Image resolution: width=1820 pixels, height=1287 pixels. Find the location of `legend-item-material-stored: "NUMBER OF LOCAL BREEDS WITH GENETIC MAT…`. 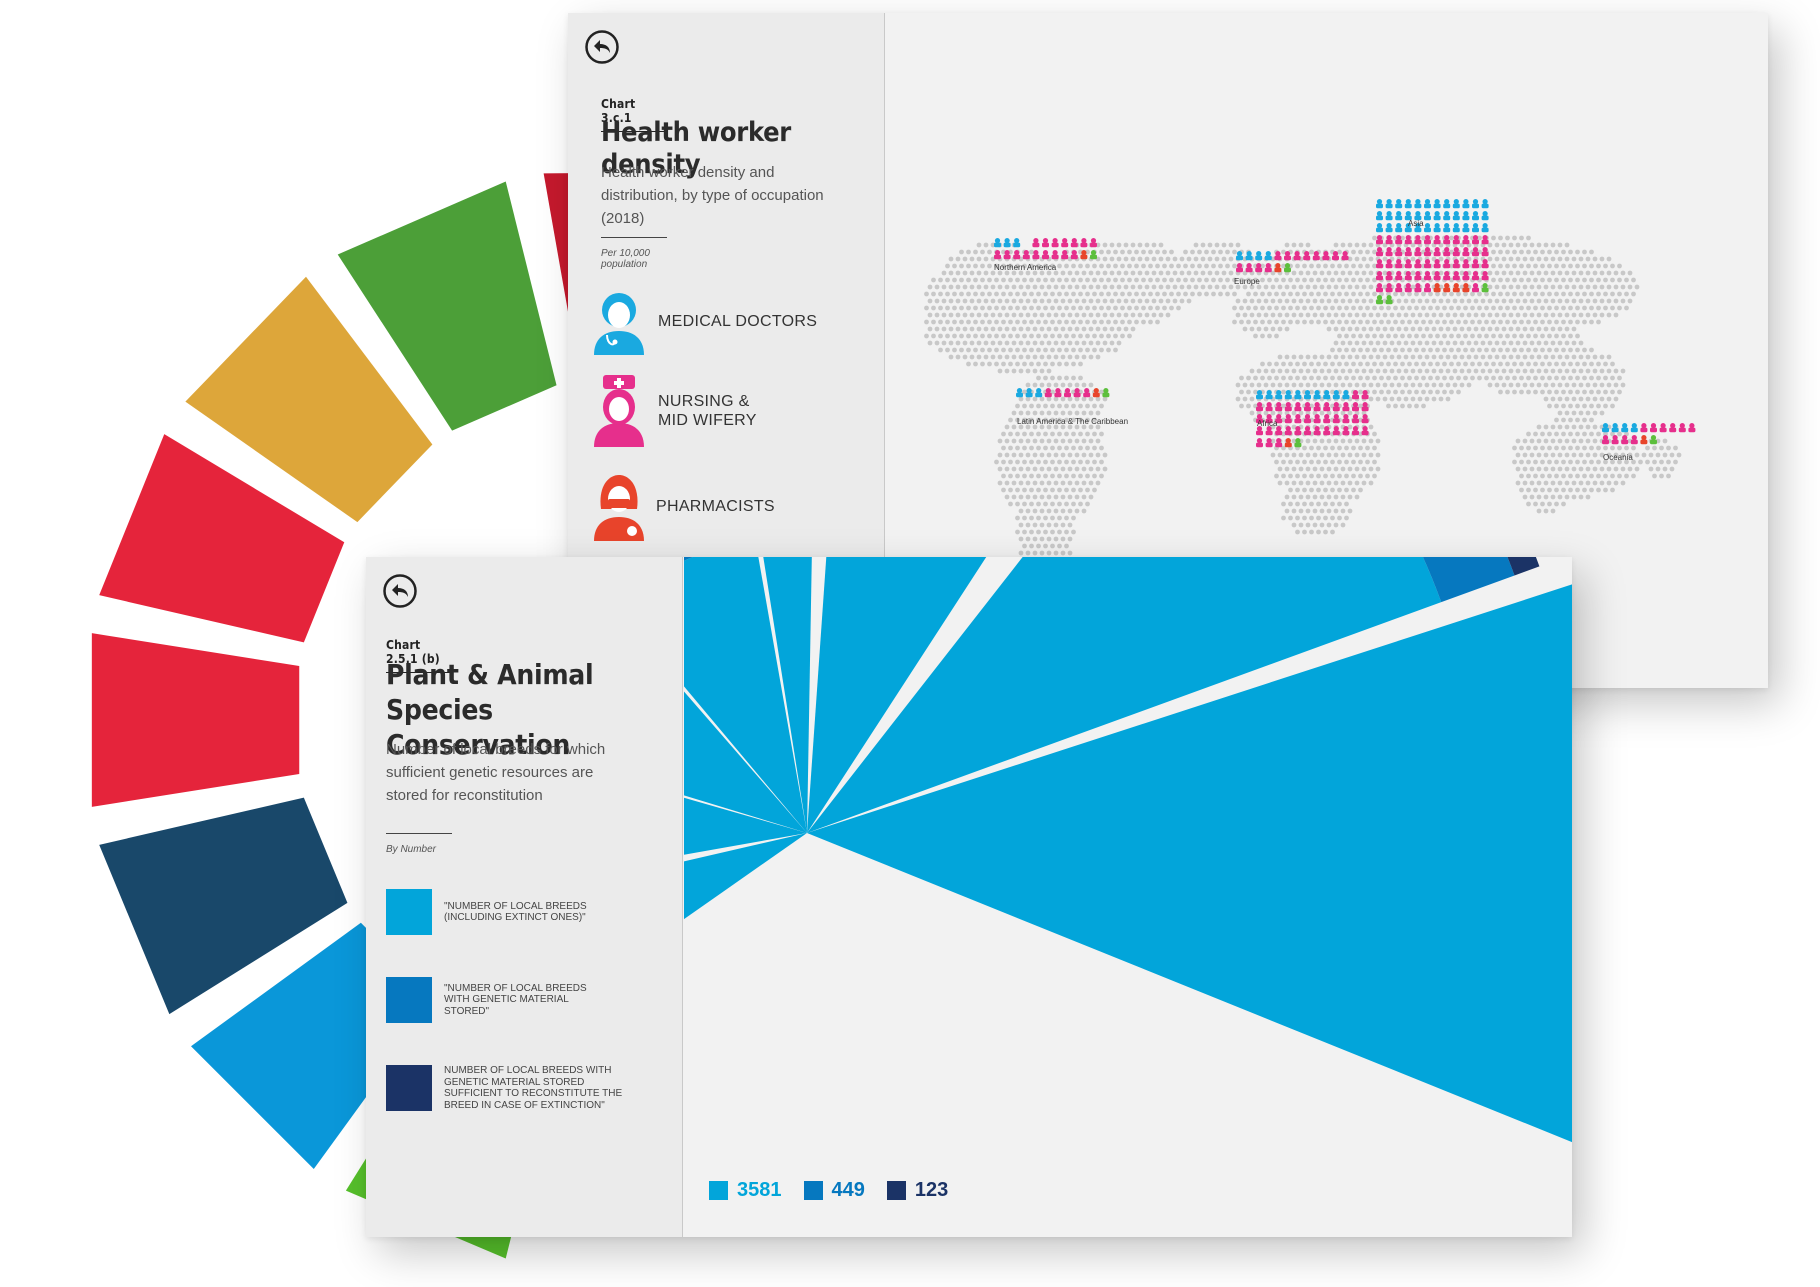

legend-item-material-stored: "NUMBER OF LOCAL BREEDS WITH GENETIC MAT… is located at coordinates (490, 1000).